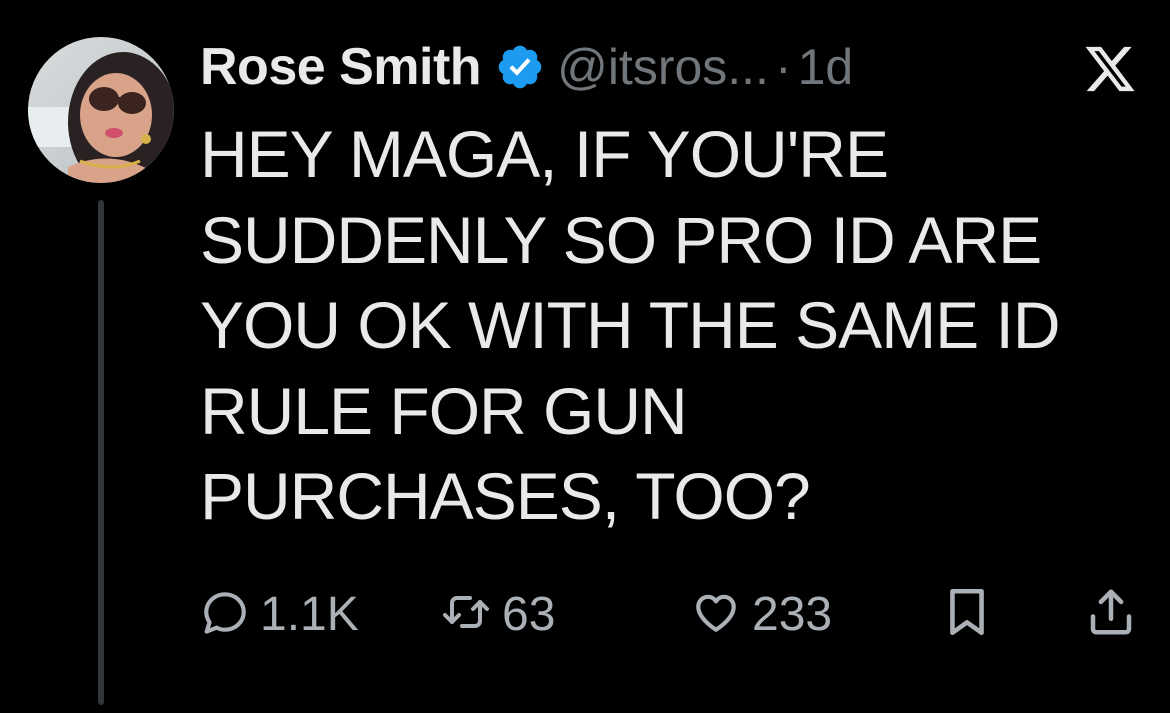 Image resolution: width=1170 pixels, height=713 pixels. Describe the element at coordinates (225, 614) in the screenshot. I see `reply-icon` at that location.